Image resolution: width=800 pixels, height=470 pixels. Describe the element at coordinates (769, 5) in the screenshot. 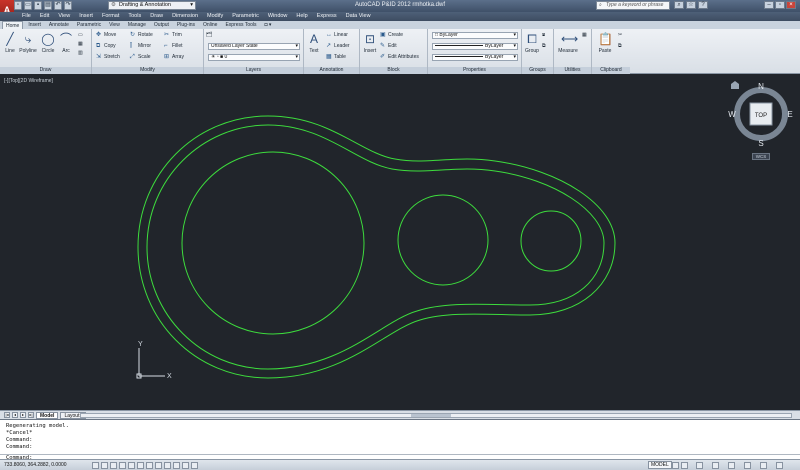

I see `minimize-icon: –` at that location.